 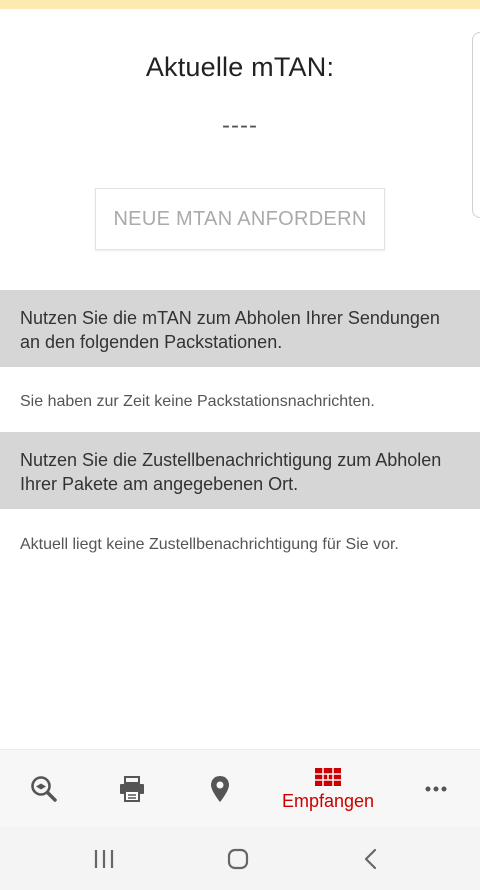 I want to click on printer-icon, so click(x=132, y=789).